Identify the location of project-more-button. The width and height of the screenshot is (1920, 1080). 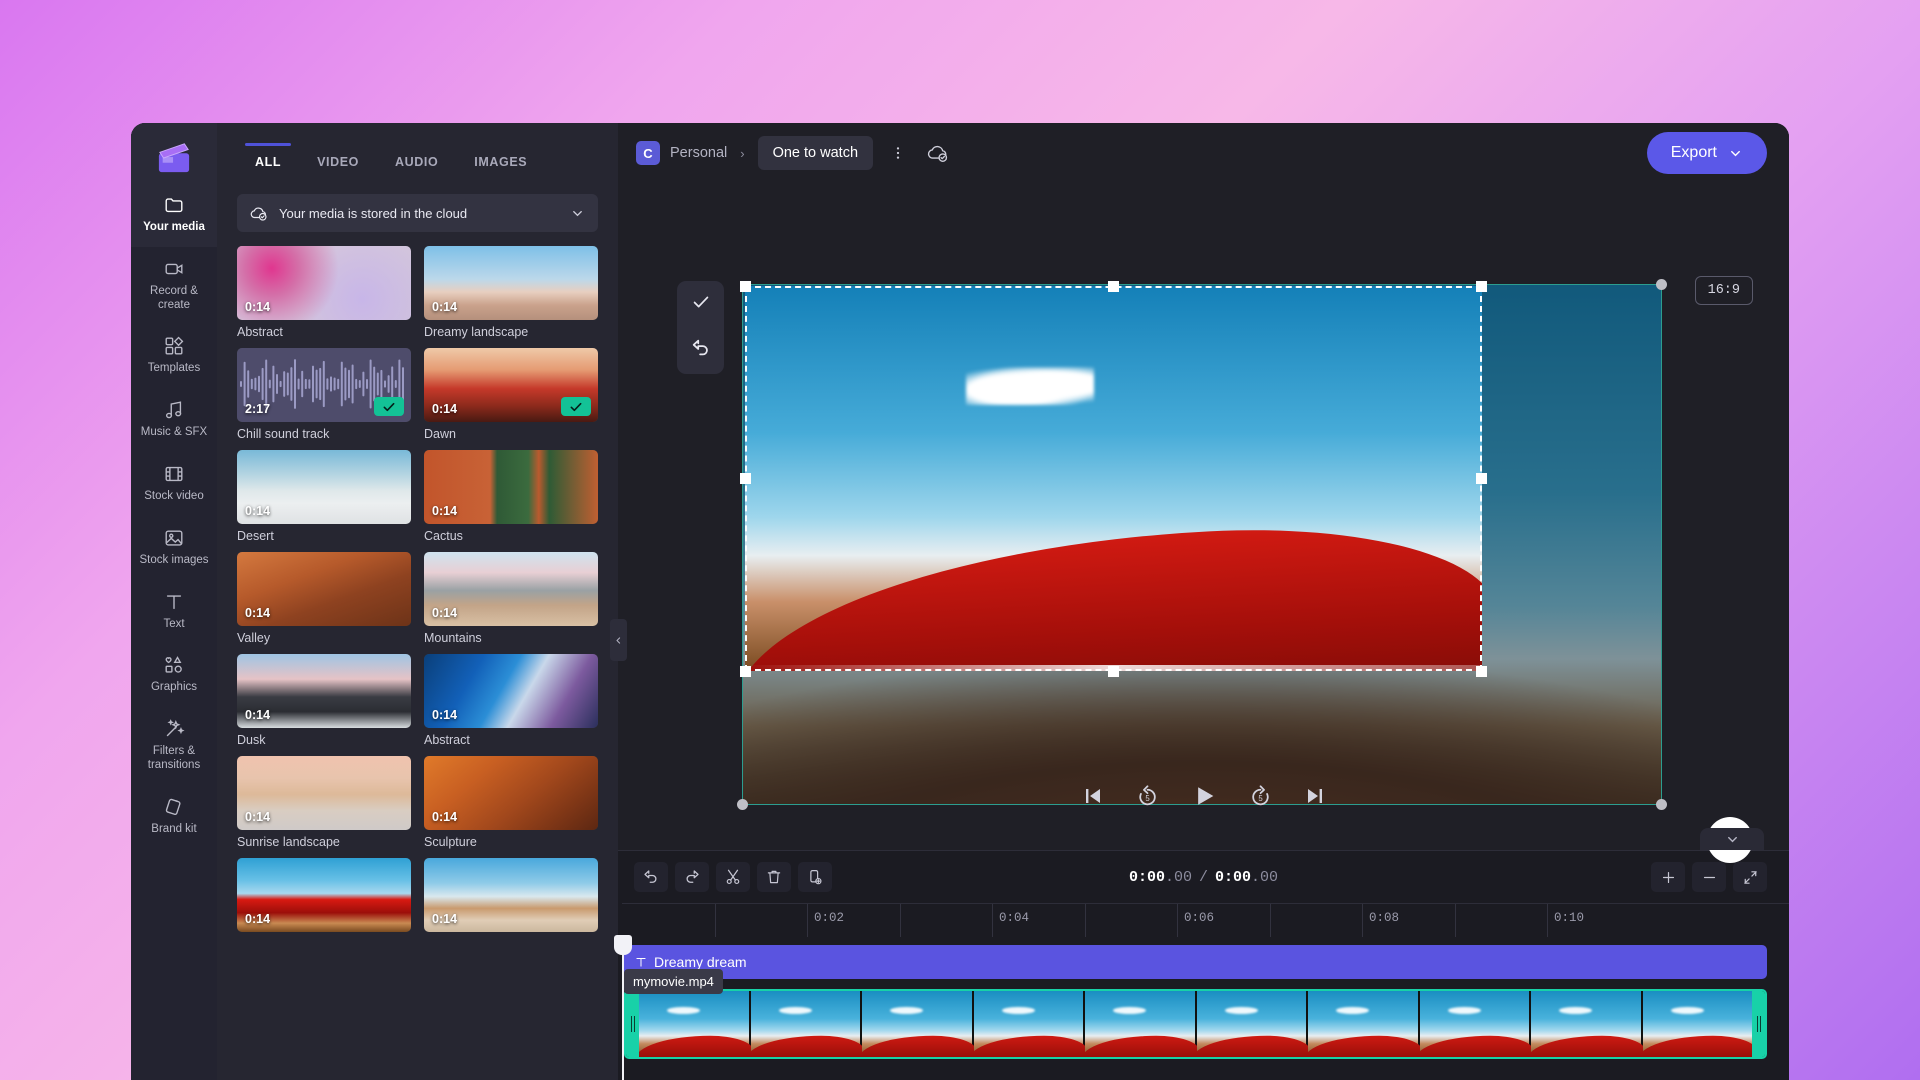
(898, 153).